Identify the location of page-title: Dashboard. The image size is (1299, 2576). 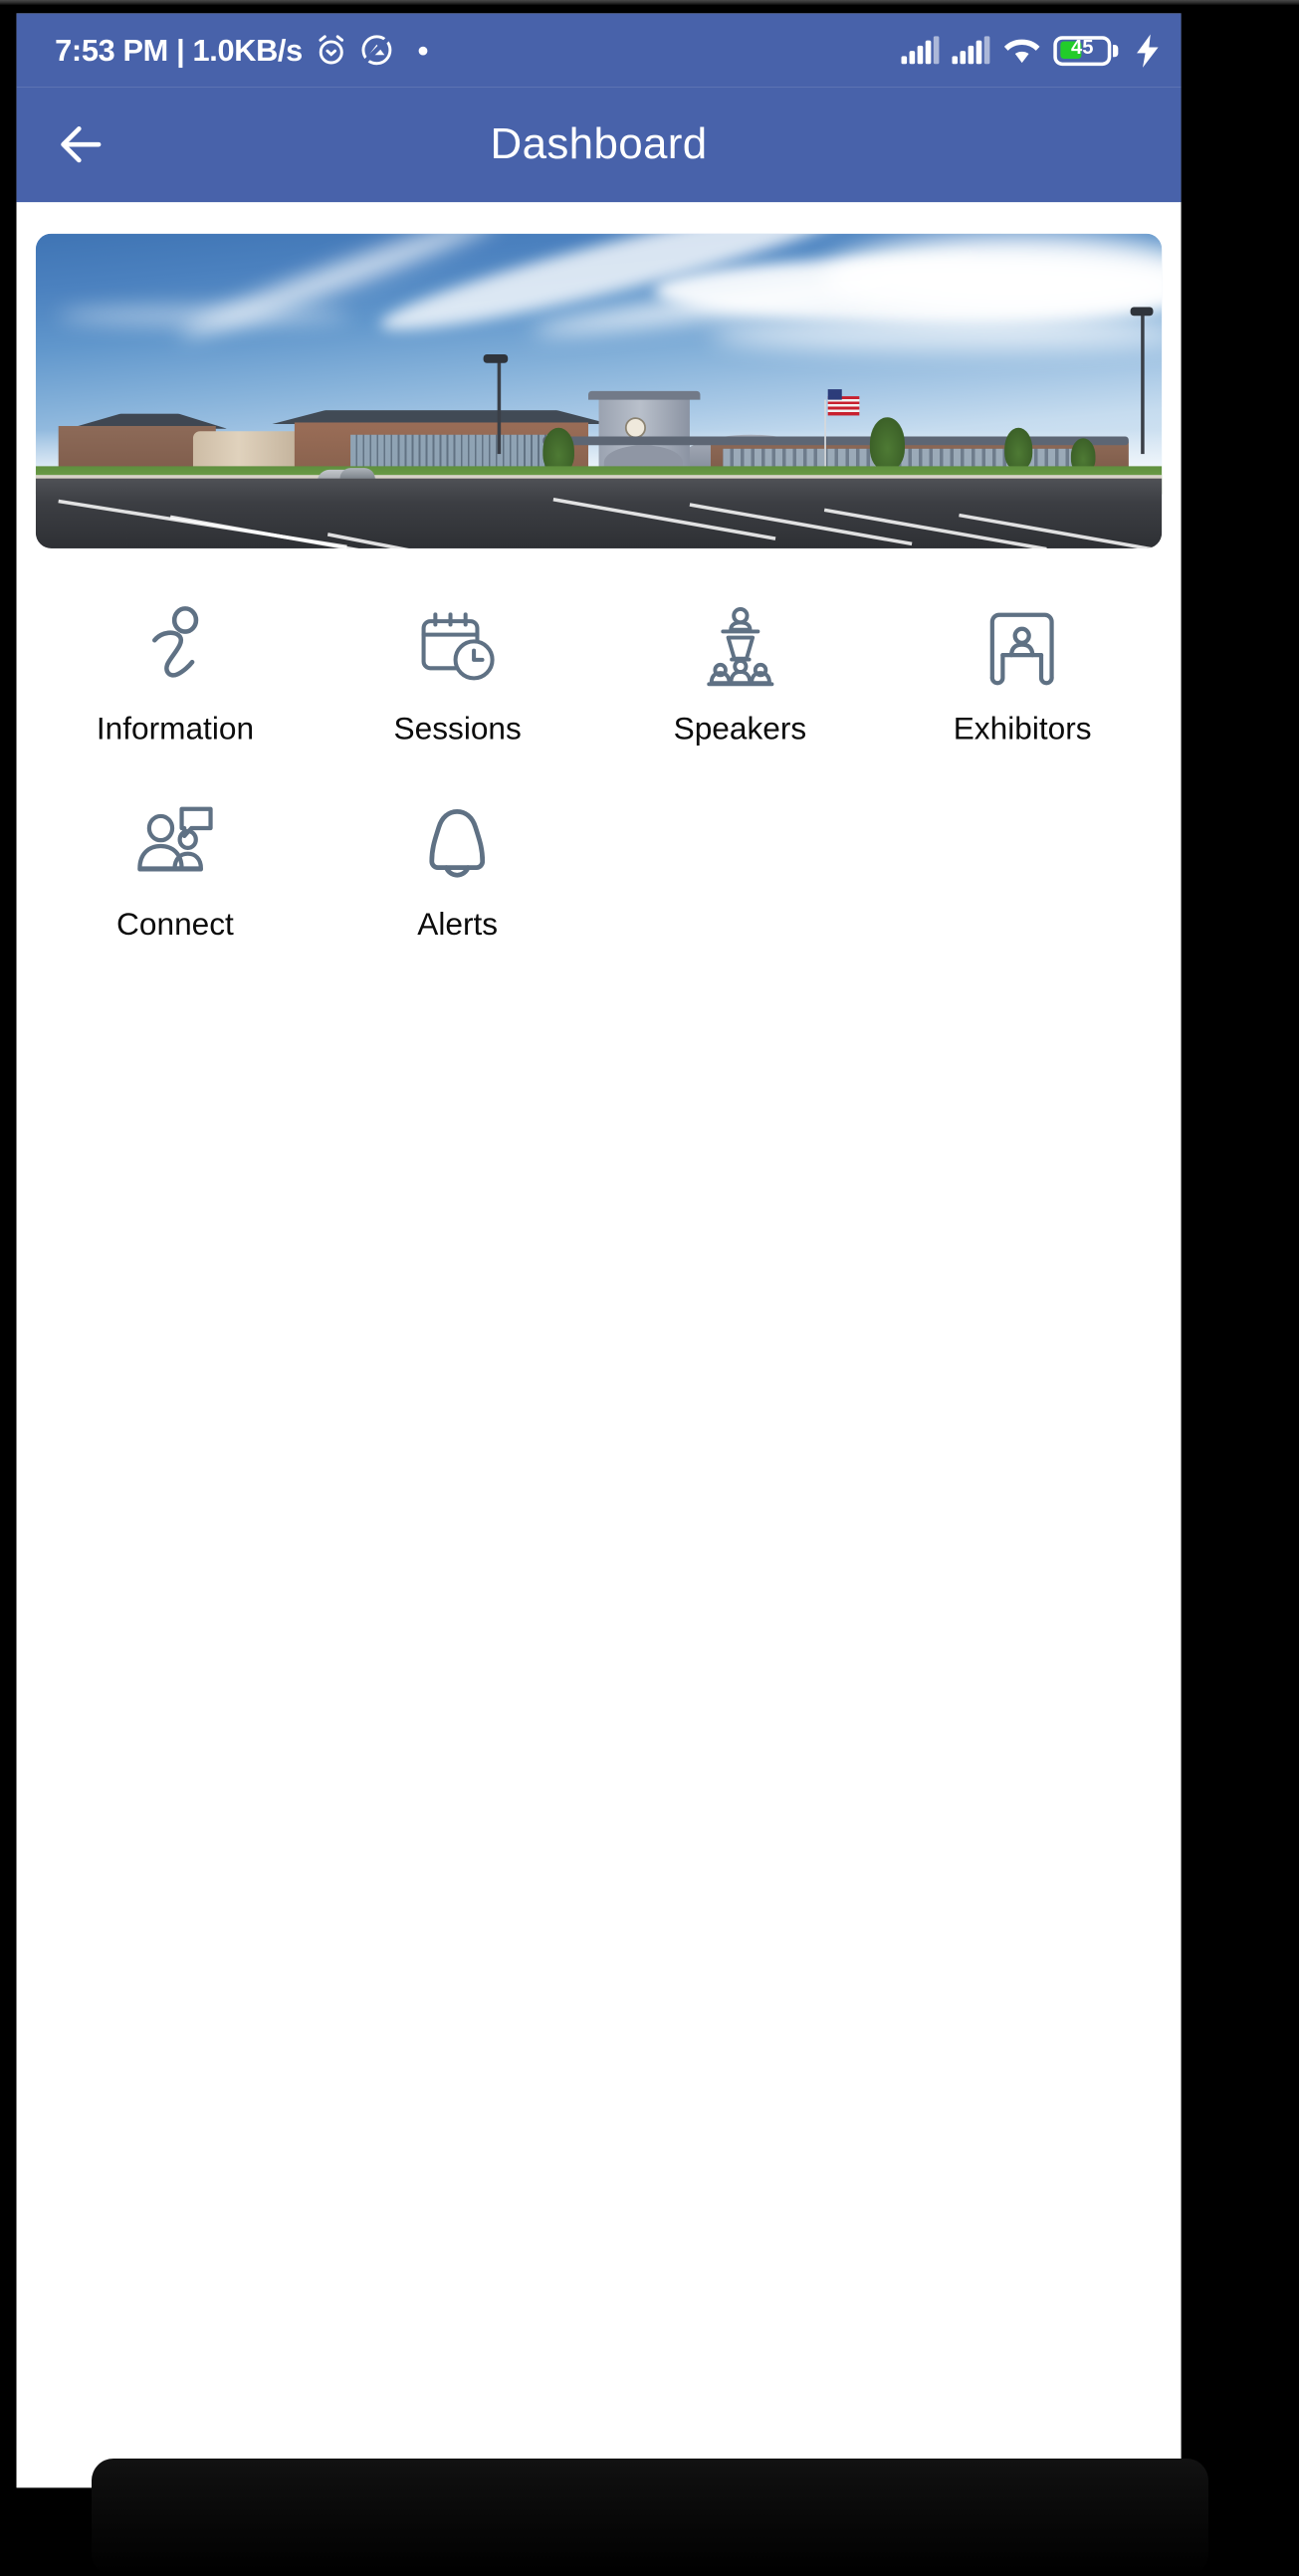
(599, 143).